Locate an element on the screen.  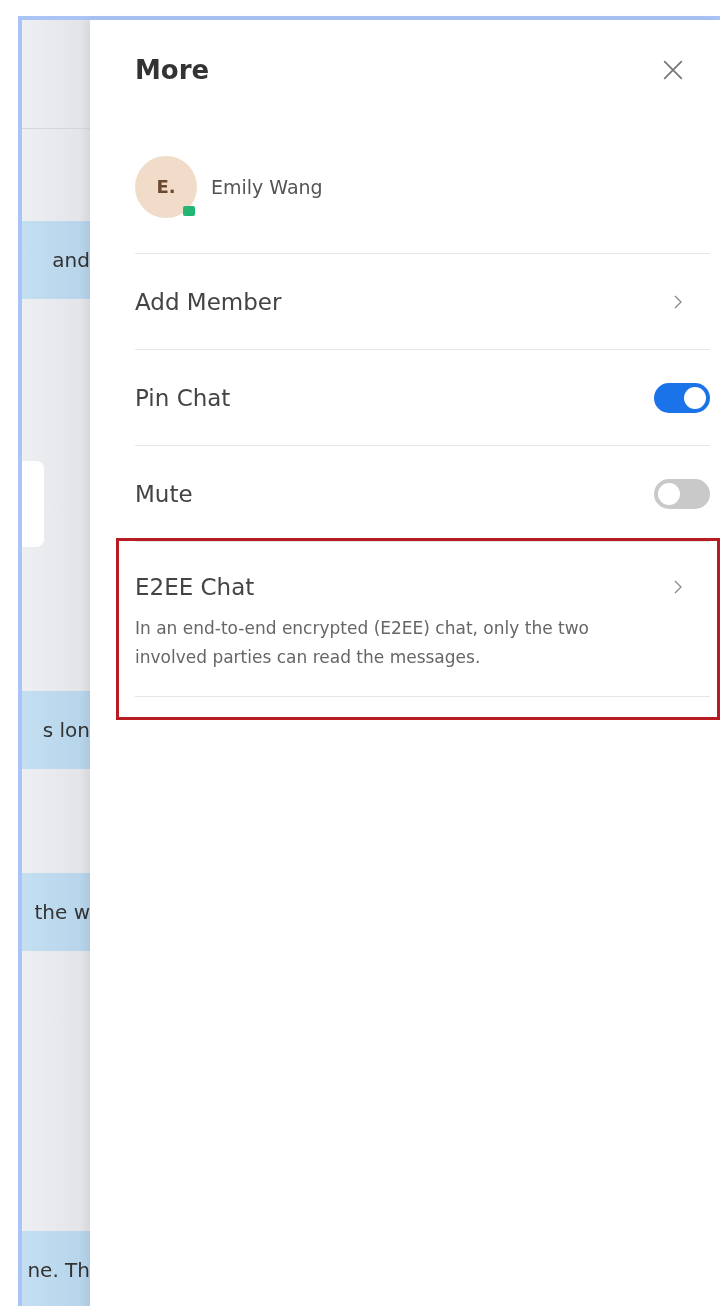
close-icon is located at coordinates (673, 70).